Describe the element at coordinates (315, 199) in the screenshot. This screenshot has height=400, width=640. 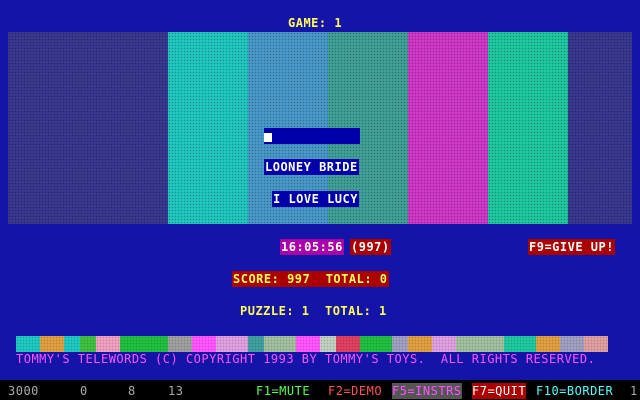
I see `clue-2: I LOVE LUCY` at that location.